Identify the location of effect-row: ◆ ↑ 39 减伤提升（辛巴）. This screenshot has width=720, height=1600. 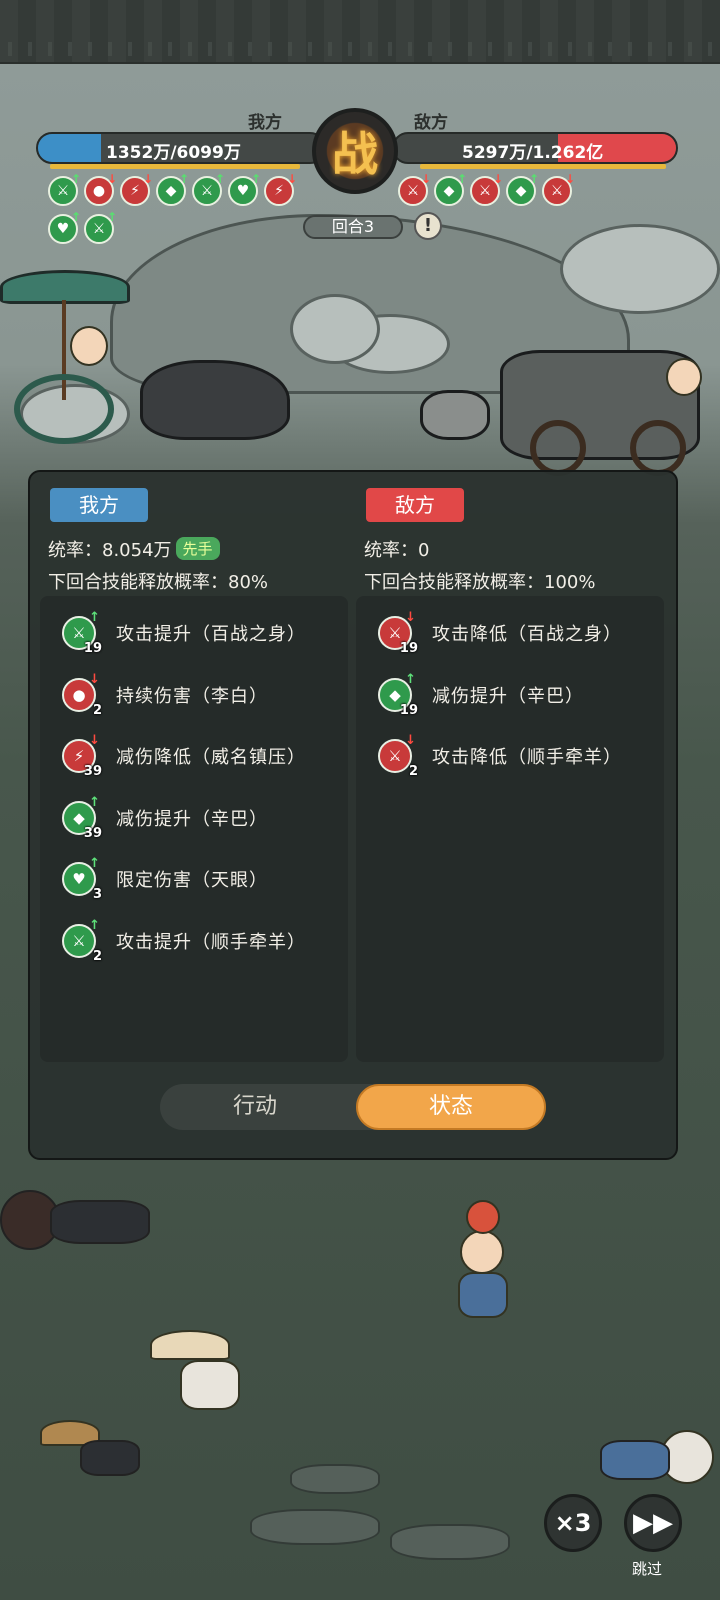
(165, 818).